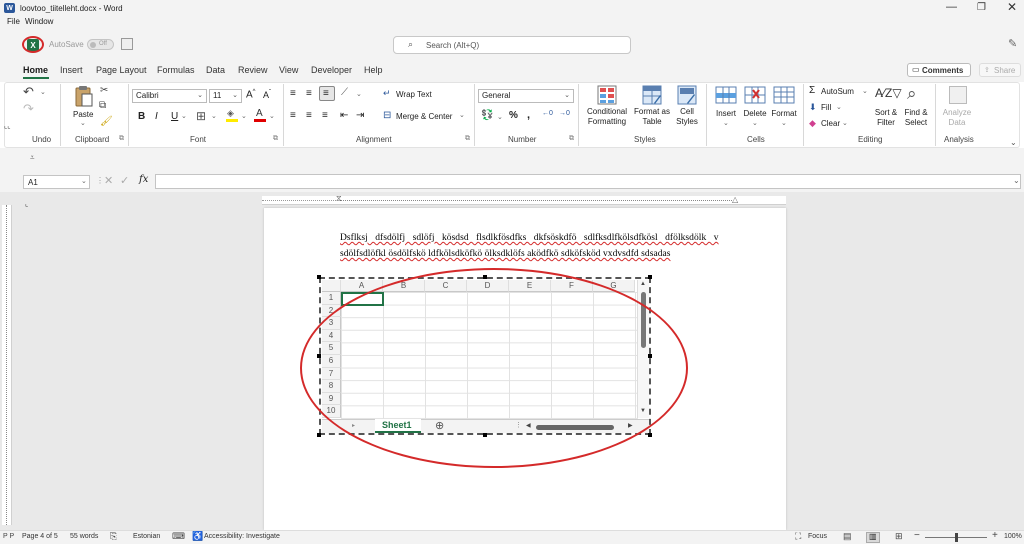 This screenshot has width=1024, height=544. Describe the element at coordinates (331, 386) in the screenshot. I see `row-header: 8` at that location.